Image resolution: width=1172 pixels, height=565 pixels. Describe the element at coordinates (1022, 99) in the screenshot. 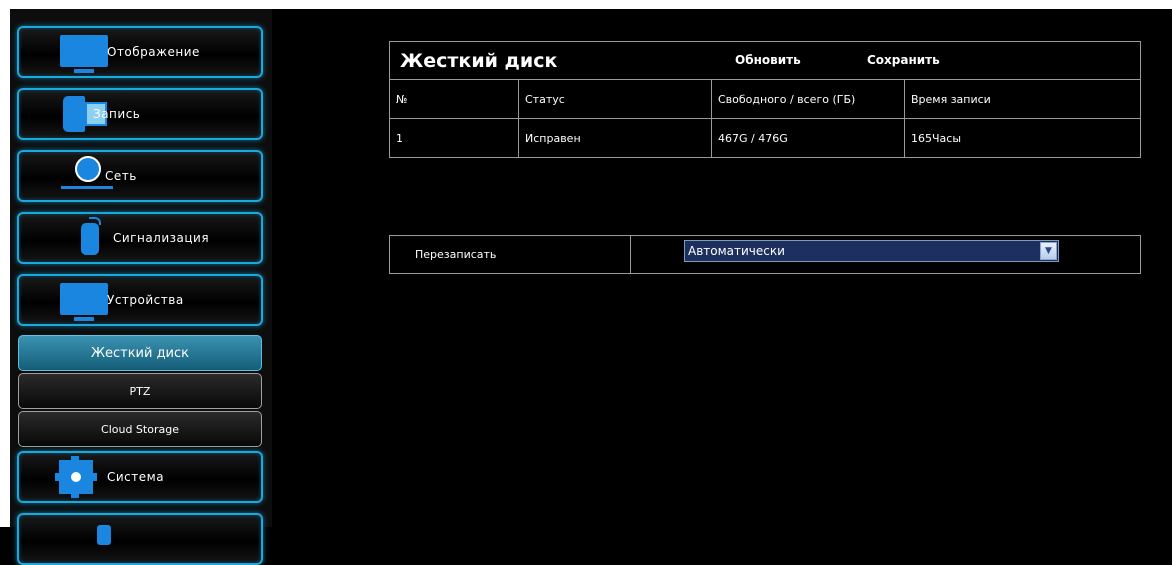

I see `column-header-record-time: Время записи` at that location.